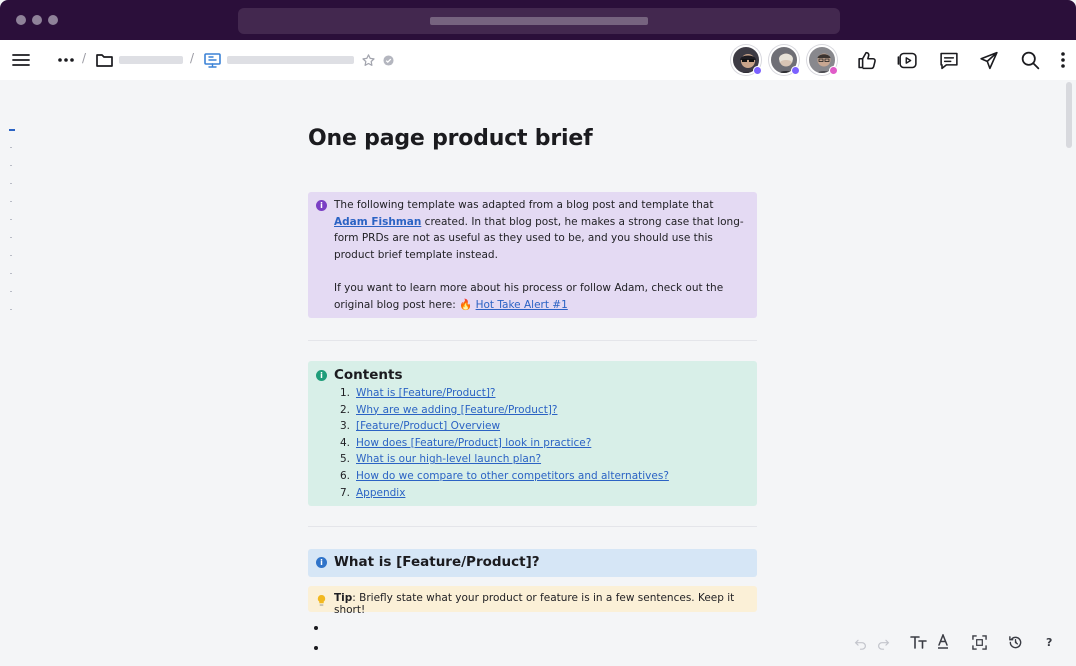 The image size is (1076, 666). I want to click on toc-number: 2., so click(344, 409).